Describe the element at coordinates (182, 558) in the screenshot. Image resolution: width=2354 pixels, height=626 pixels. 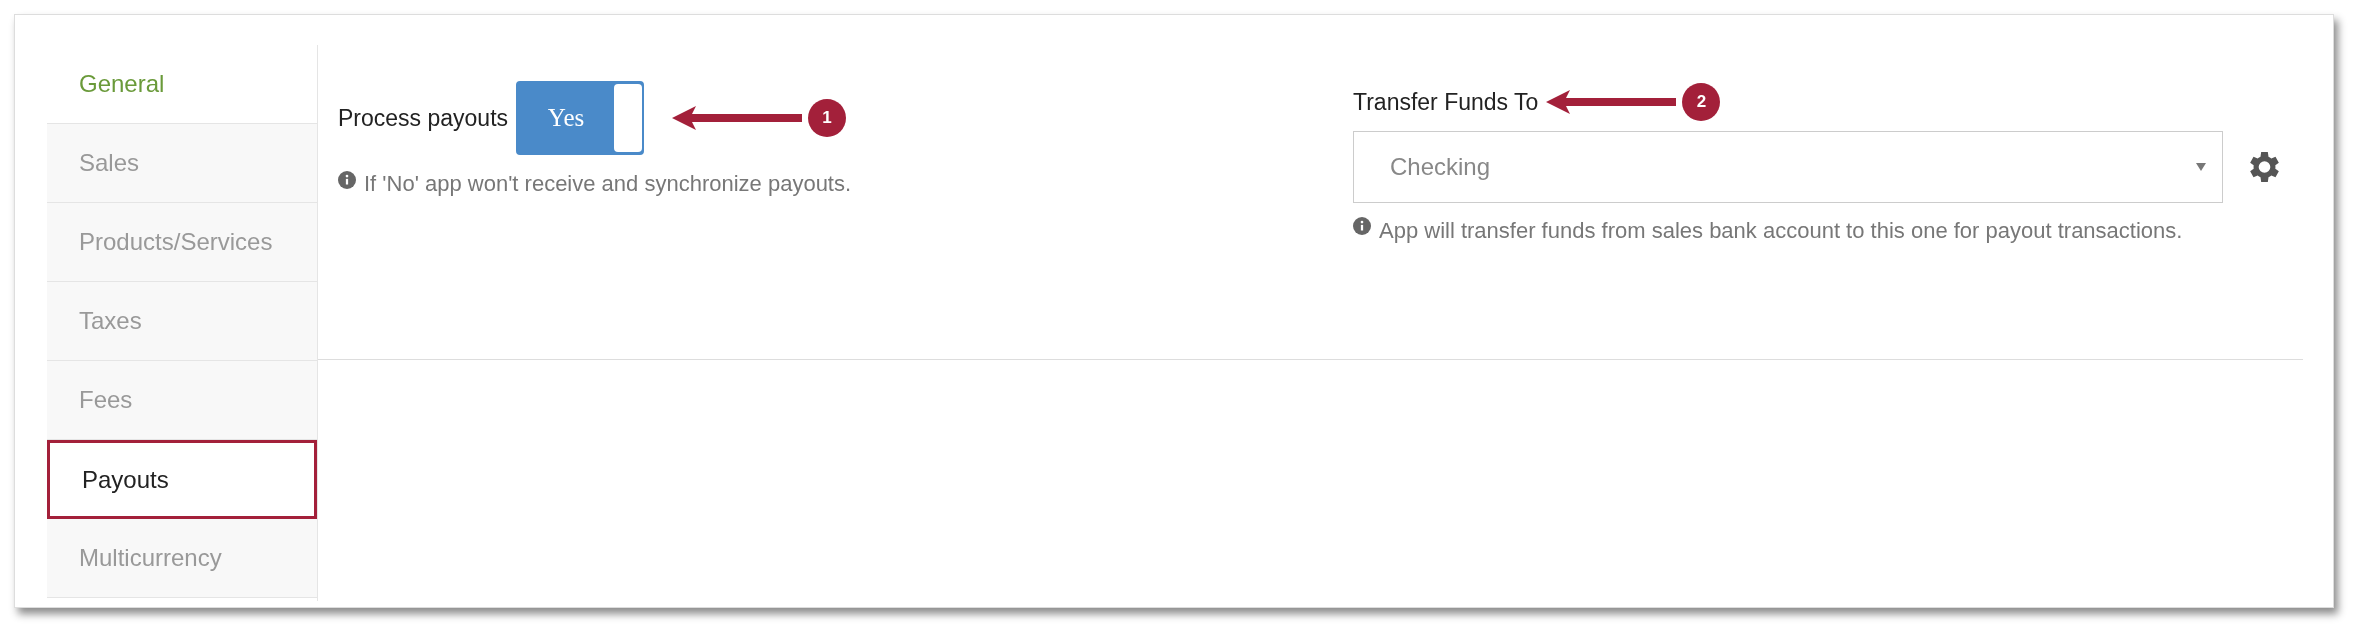
I see `sidebar-item: Multicurrency` at that location.